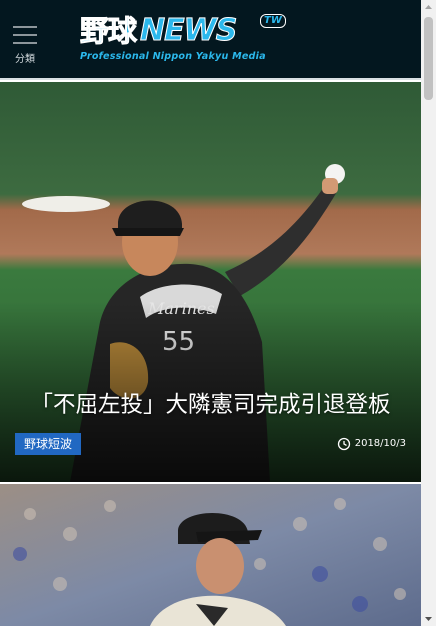  What do you see at coordinates (428, 7) in the screenshot?
I see `scroll-up-arrow-icon` at bounding box center [428, 7].